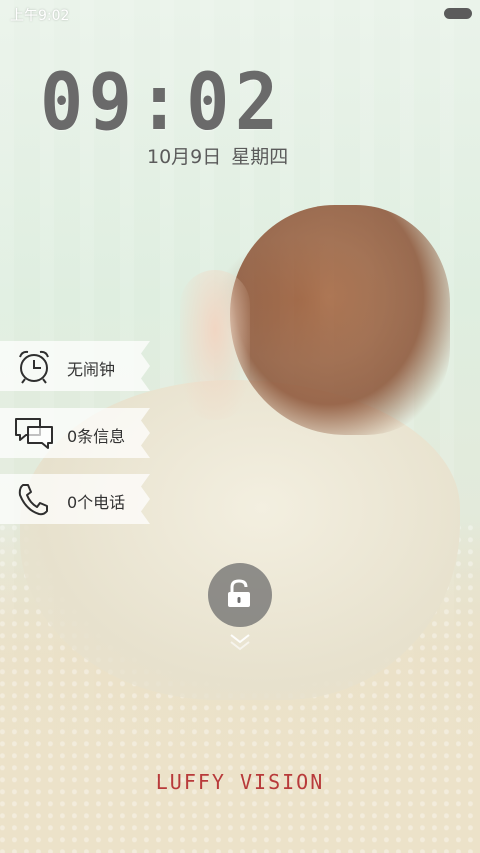 The height and width of the screenshot is (853, 480). What do you see at coordinates (458, 13) in the screenshot?
I see `battery-icon` at bounding box center [458, 13].